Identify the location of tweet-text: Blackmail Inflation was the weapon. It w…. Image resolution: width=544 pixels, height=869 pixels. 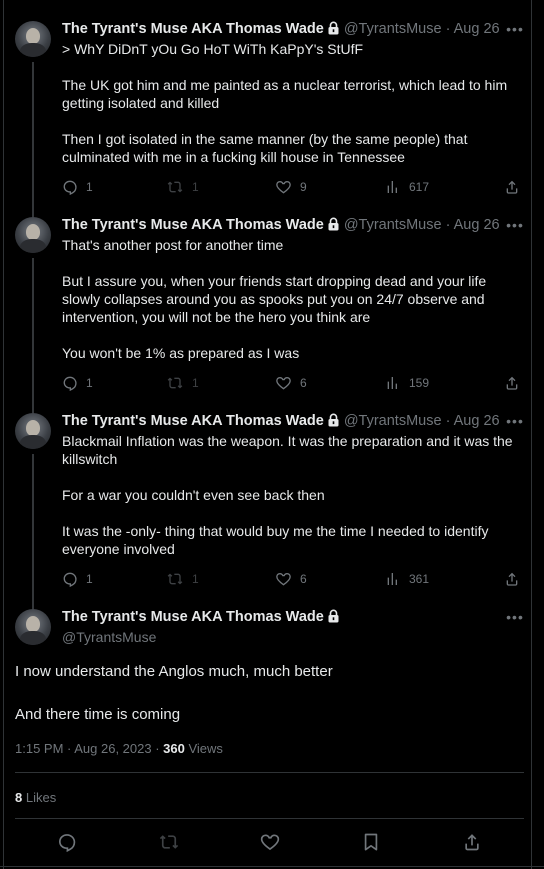
(293, 495).